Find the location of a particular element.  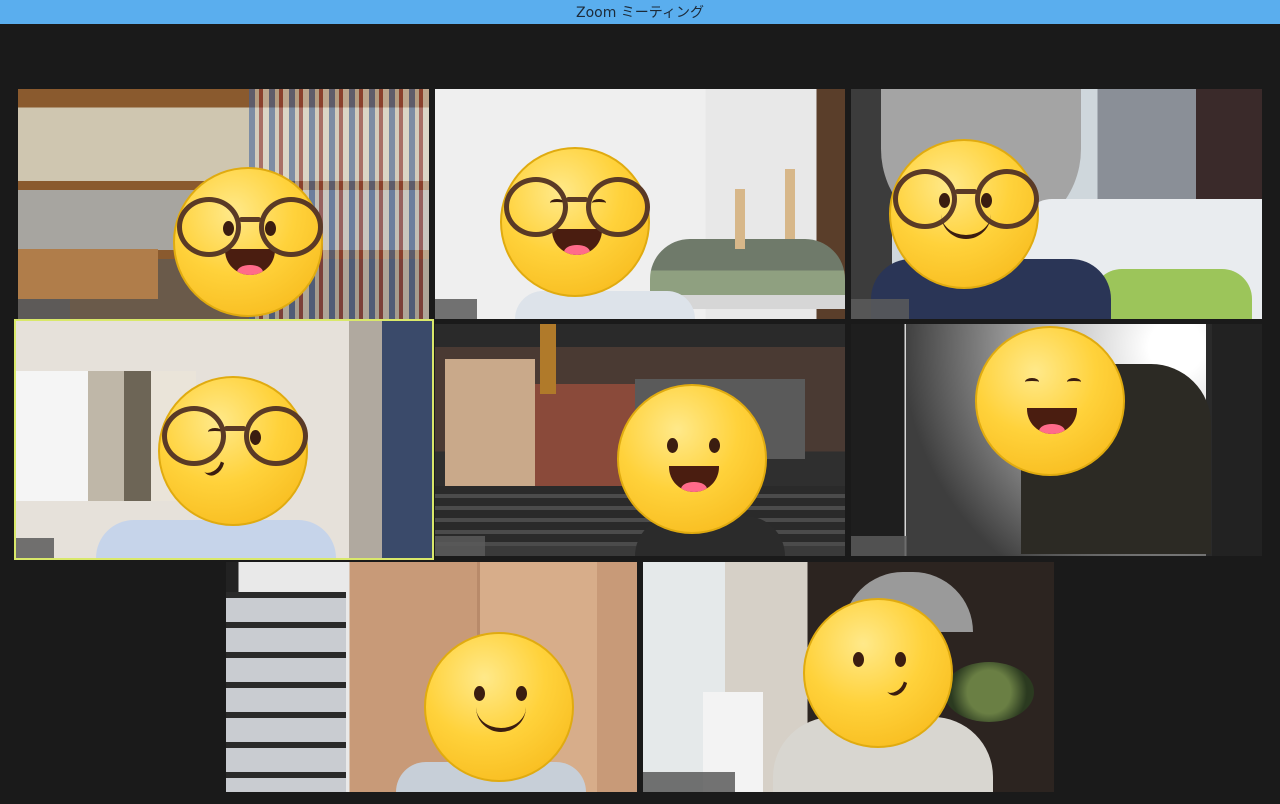

participant-tile-4-active-speaker is located at coordinates (224, 439).